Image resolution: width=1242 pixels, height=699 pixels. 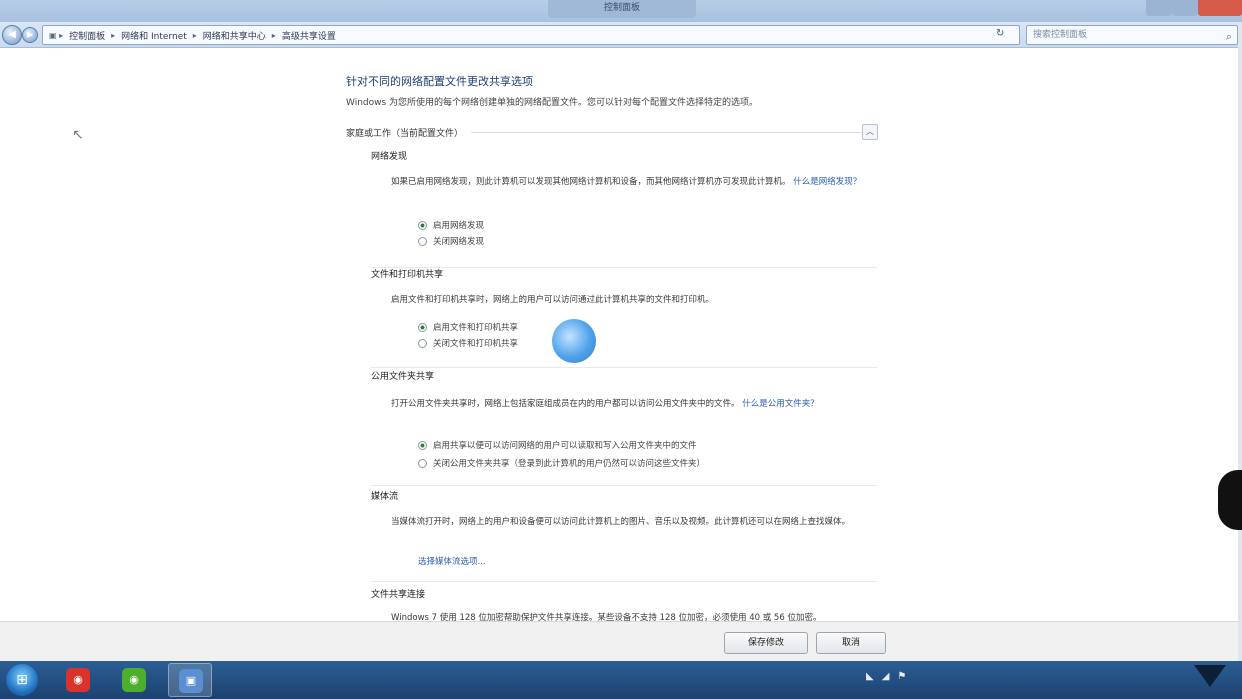 I want to click on section-title: 文件共享连接, so click(x=398, y=595).